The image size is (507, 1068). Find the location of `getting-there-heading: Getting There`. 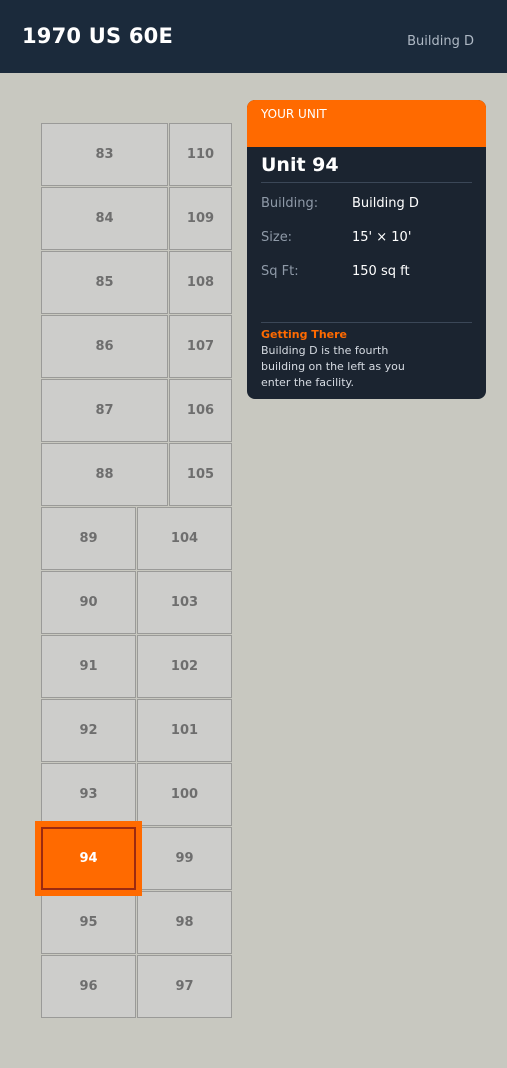

getting-there-heading: Getting There is located at coordinates (304, 334).